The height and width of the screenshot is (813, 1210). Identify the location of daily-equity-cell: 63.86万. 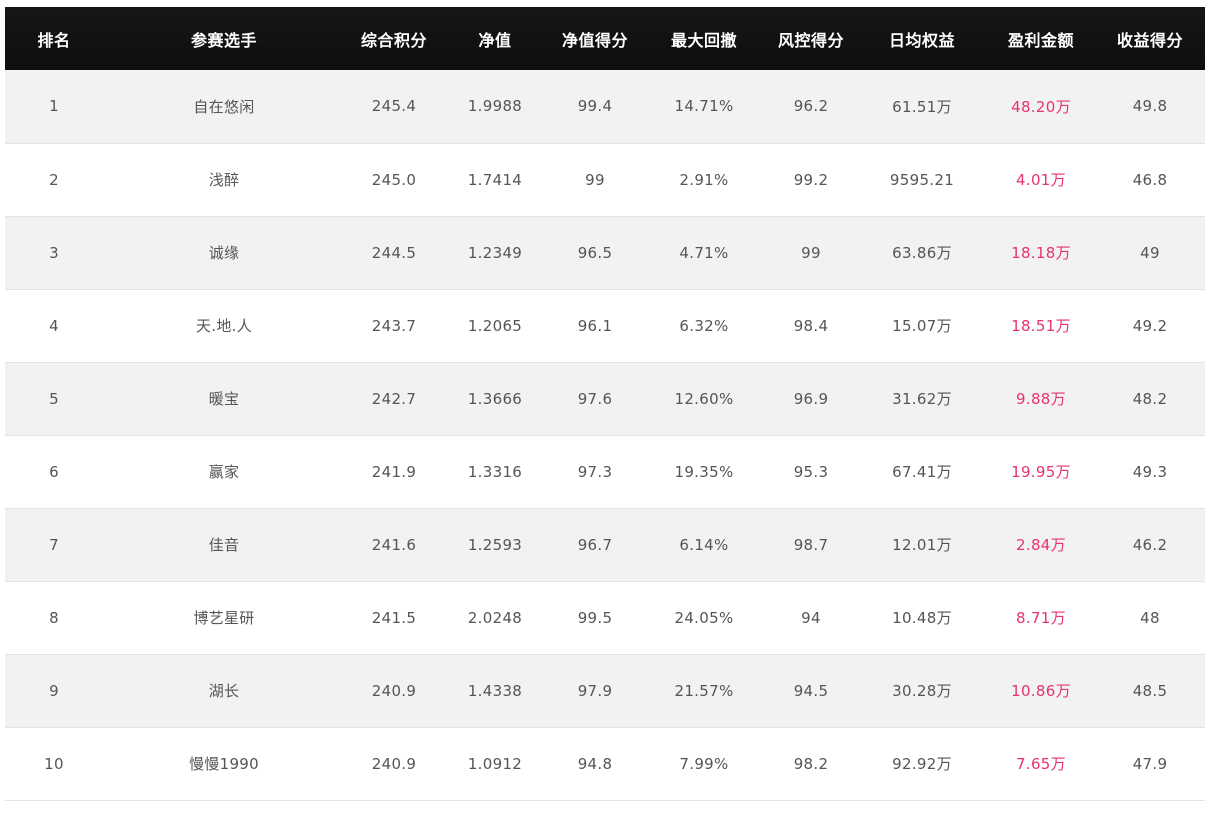
(922, 253).